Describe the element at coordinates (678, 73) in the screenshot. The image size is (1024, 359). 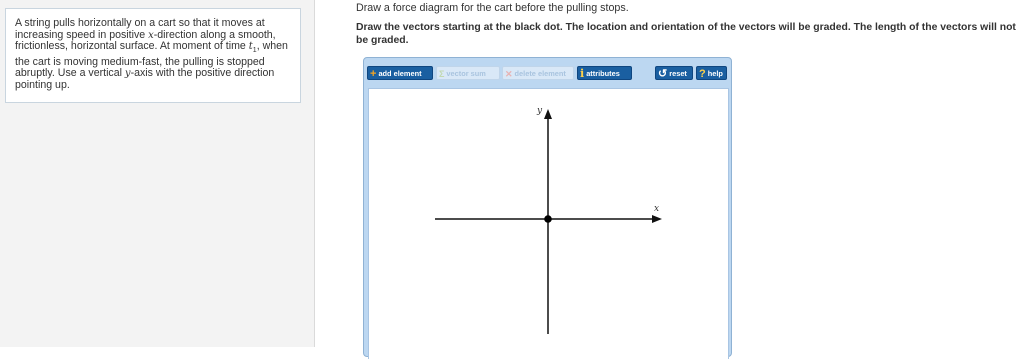
I see `reset-label: reset` at that location.